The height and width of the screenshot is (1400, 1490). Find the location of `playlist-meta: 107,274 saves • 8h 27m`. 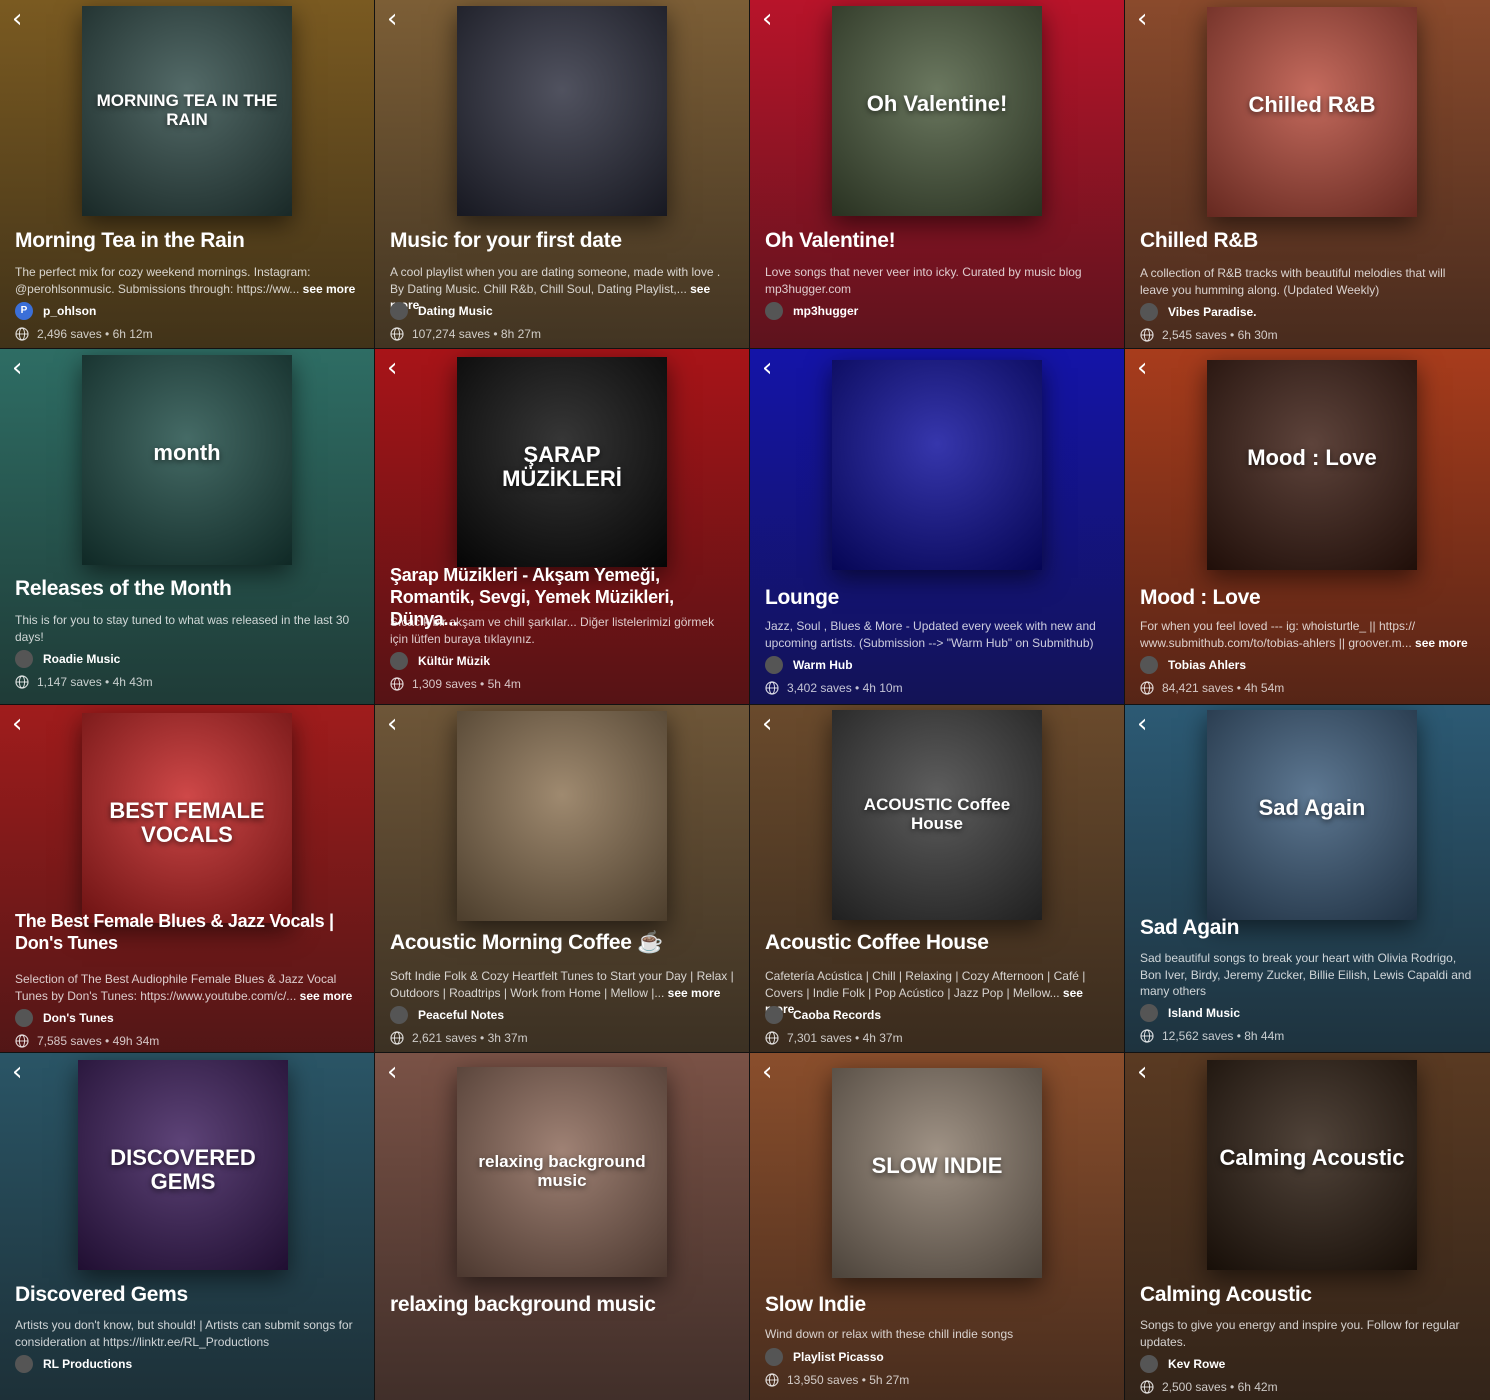

playlist-meta: 107,274 saves • 8h 27m is located at coordinates (465, 334).